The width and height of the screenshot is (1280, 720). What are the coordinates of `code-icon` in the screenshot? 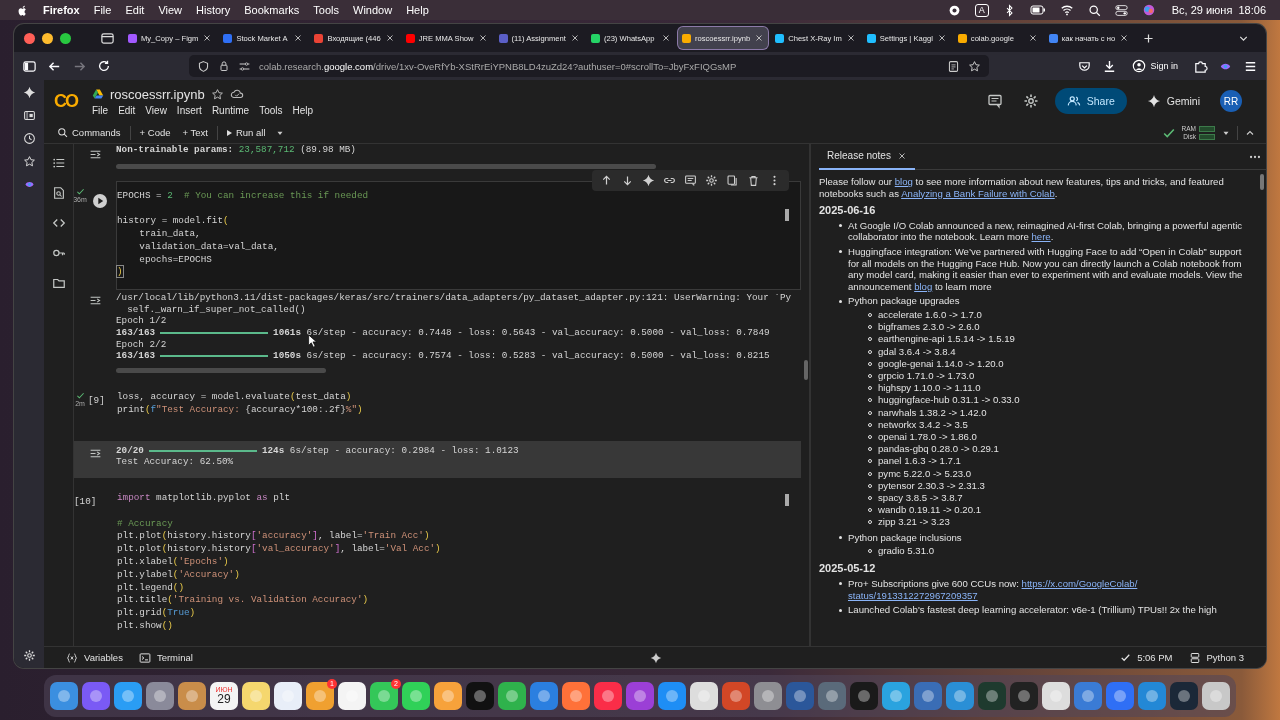 It's located at (58, 223).